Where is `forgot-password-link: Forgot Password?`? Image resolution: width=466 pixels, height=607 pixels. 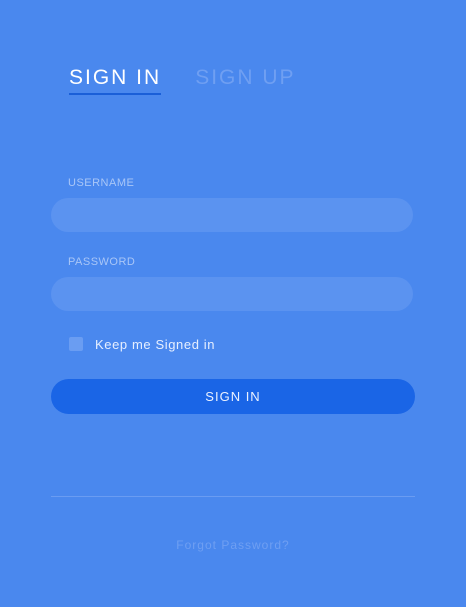 forgot-password-link: Forgot Password? is located at coordinates (233, 545).